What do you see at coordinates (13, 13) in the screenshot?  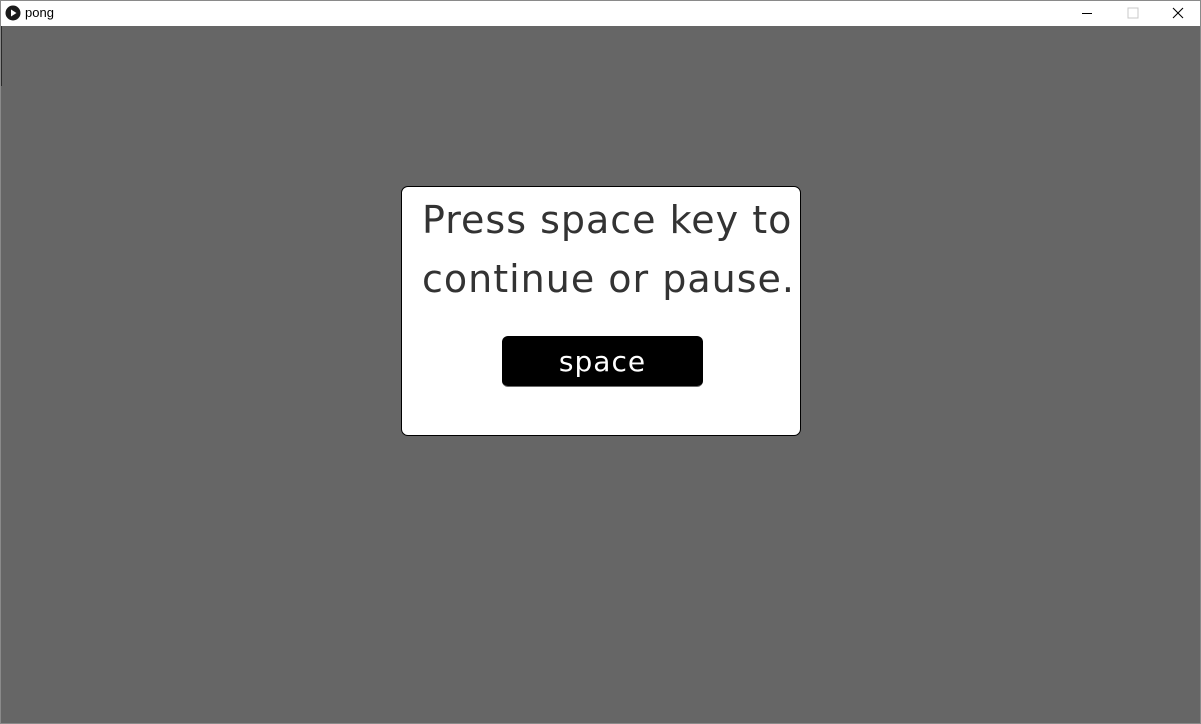 I see `play-circle-icon` at bounding box center [13, 13].